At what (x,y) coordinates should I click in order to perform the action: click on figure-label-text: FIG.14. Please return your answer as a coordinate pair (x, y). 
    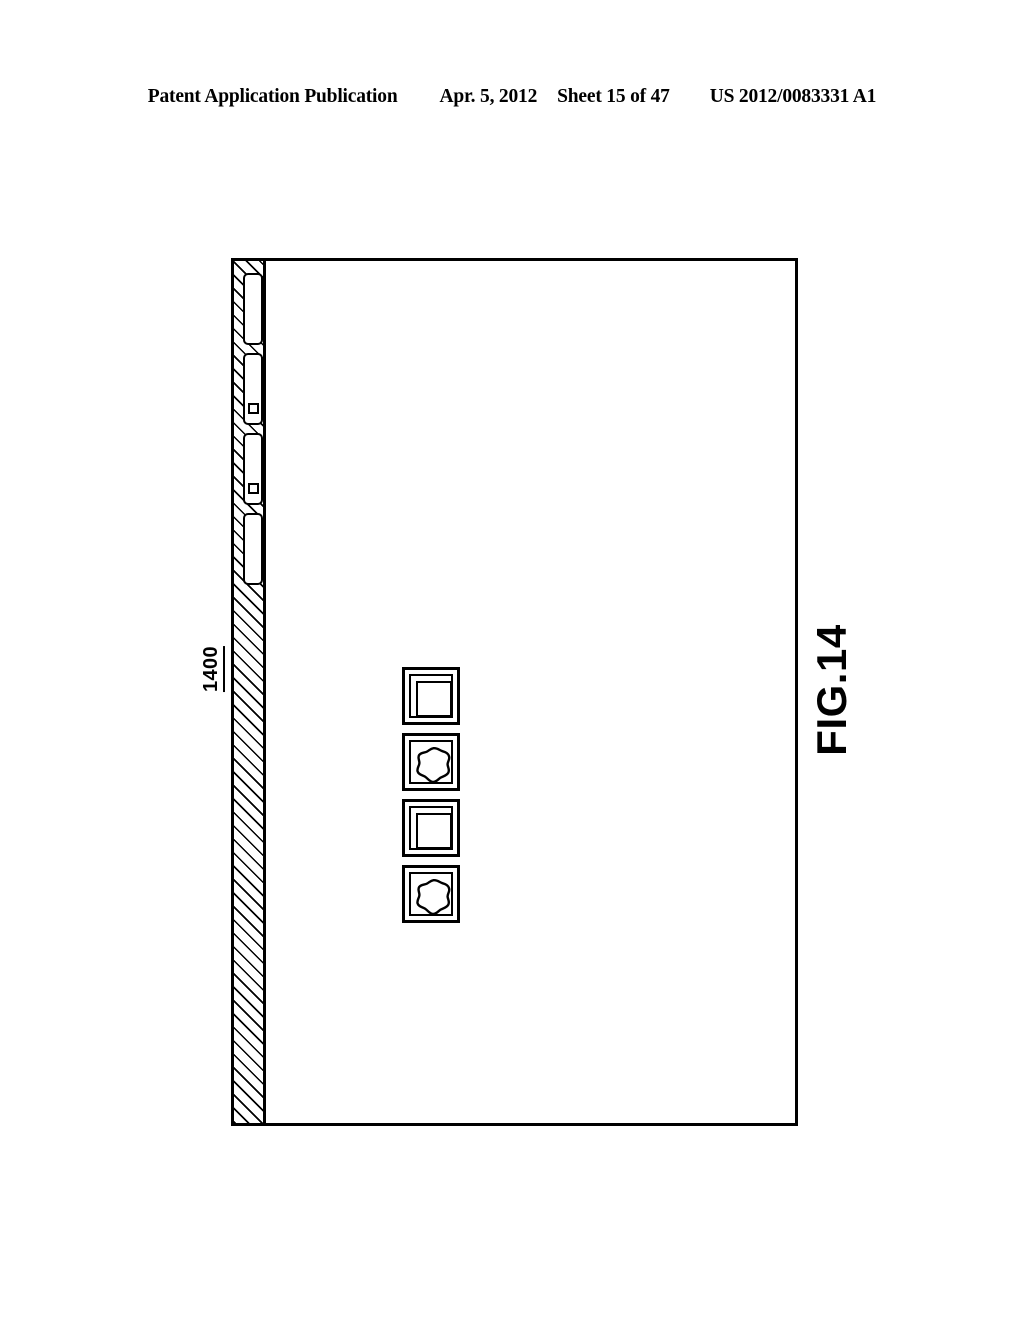
    Looking at the image, I should click on (831, 690).